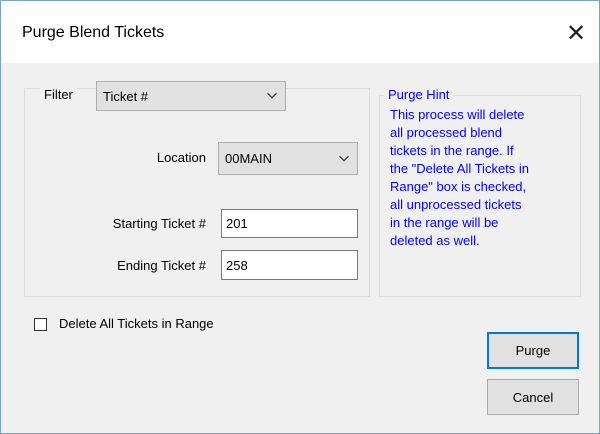 Image resolution: width=600 pixels, height=434 pixels. Describe the element at coordinates (533, 397) in the screenshot. I see `cancel-button: Cancel` at that location.